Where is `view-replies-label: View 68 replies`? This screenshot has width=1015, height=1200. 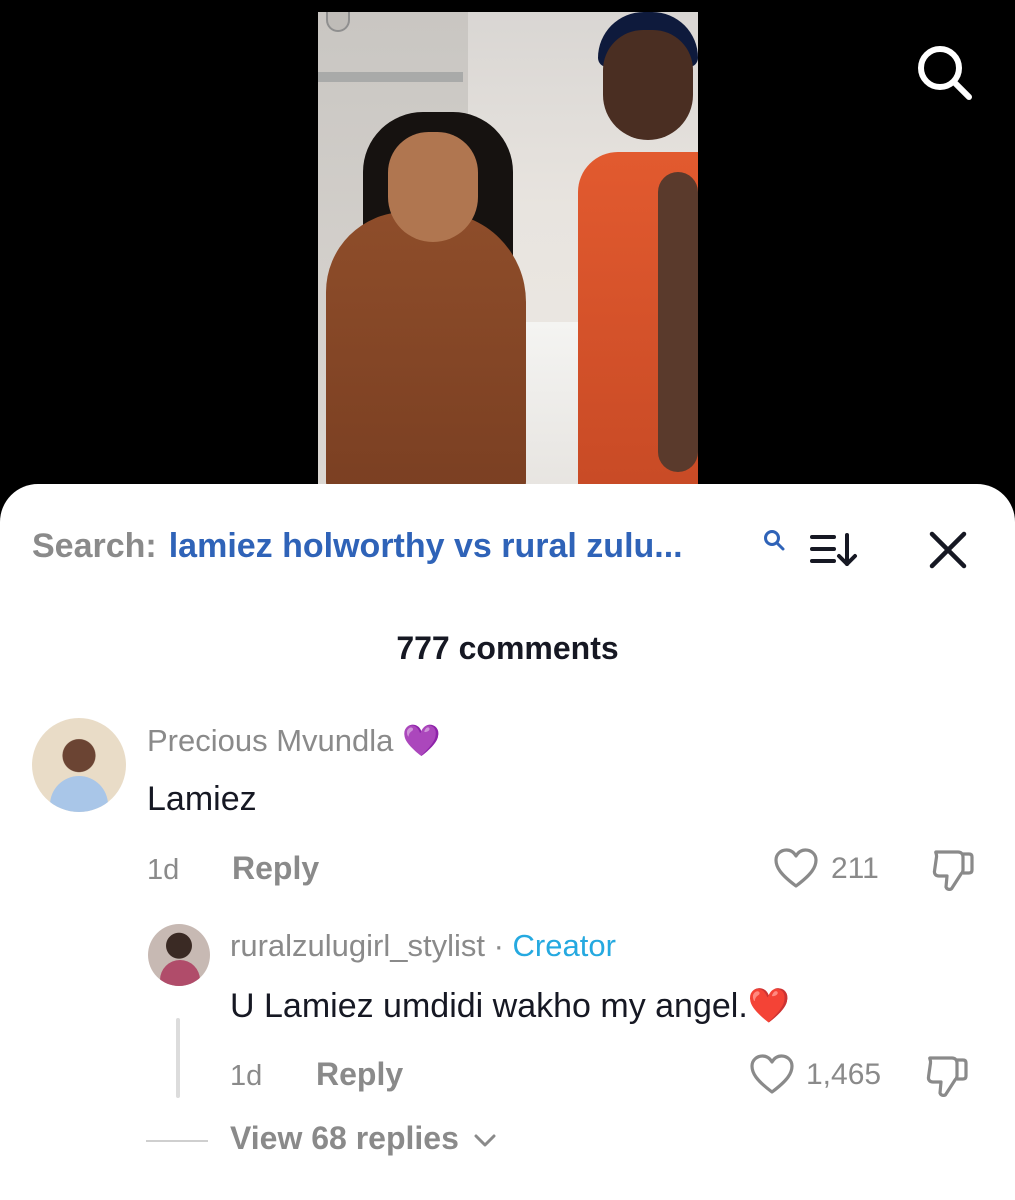 view-replies-label: View 68 replies is located at coordinates (344, 1138).